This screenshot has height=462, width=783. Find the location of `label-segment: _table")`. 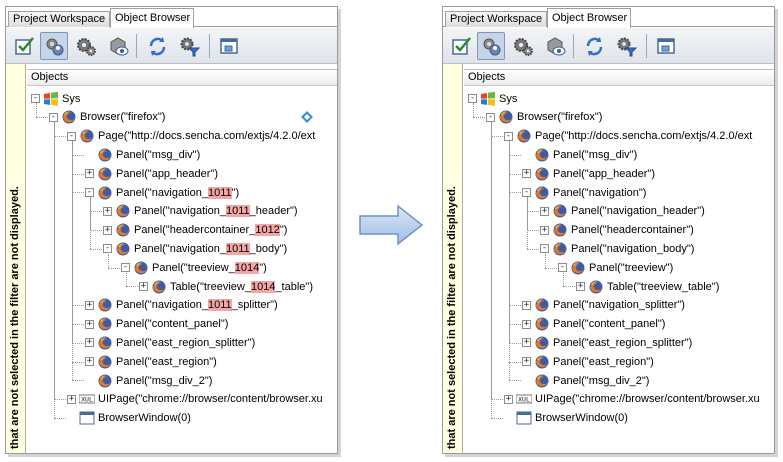

label-segment: _table") is located at coordinates (294, 286).